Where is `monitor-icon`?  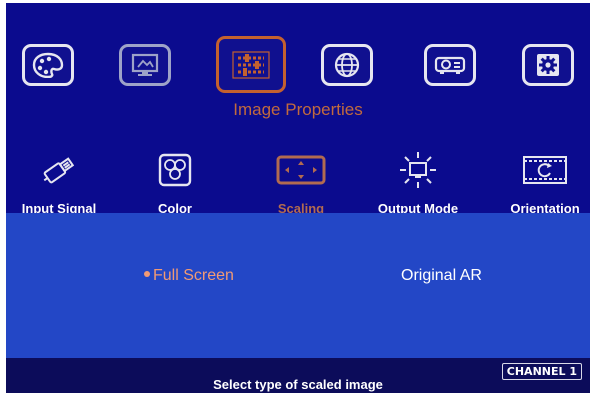
monitor-icon is located at coordinates (145, 65).